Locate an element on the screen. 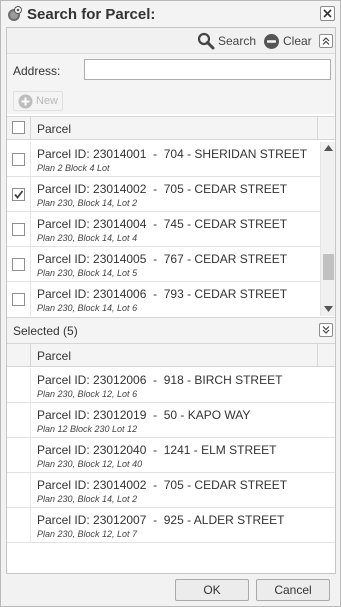 This screenshot has height=607, width=341. double-chevron-down-icon is located at coordinates (326, 330).